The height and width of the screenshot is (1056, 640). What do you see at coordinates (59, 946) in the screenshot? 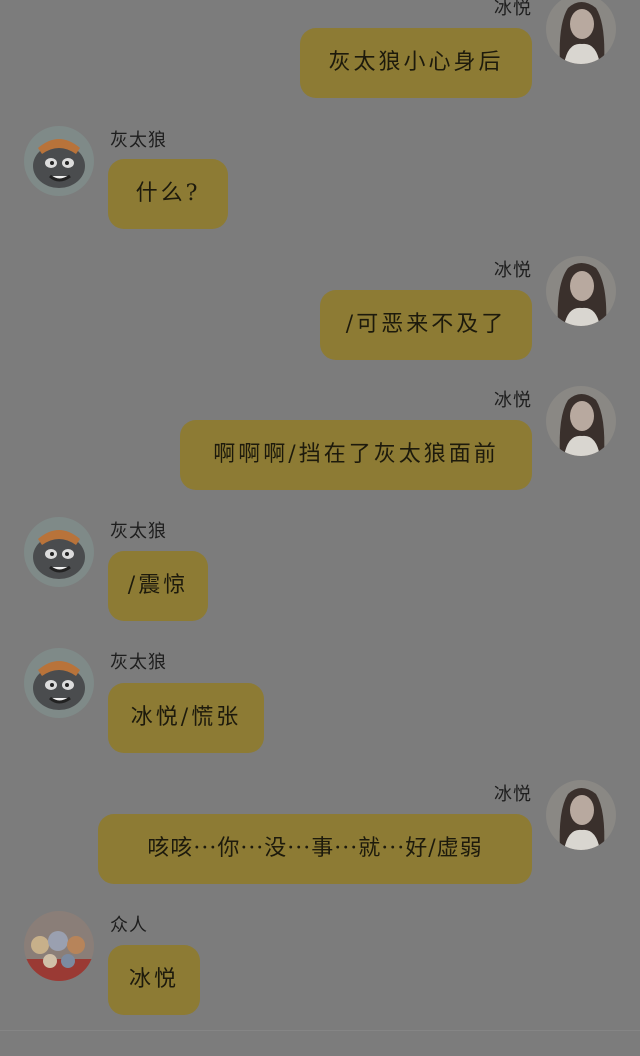
I see `avatar-group-icon` at bounding box center [59, 946].